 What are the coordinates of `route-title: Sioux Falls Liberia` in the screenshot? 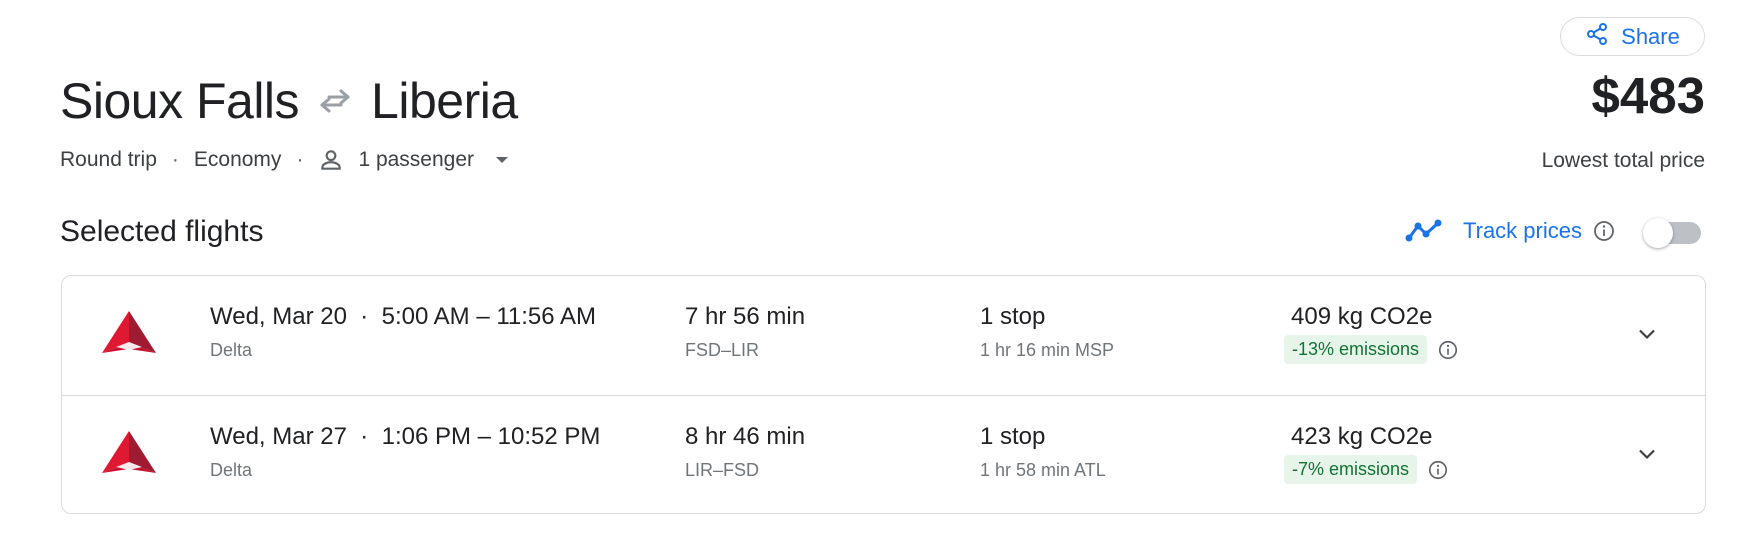 It's located at (289, 101).